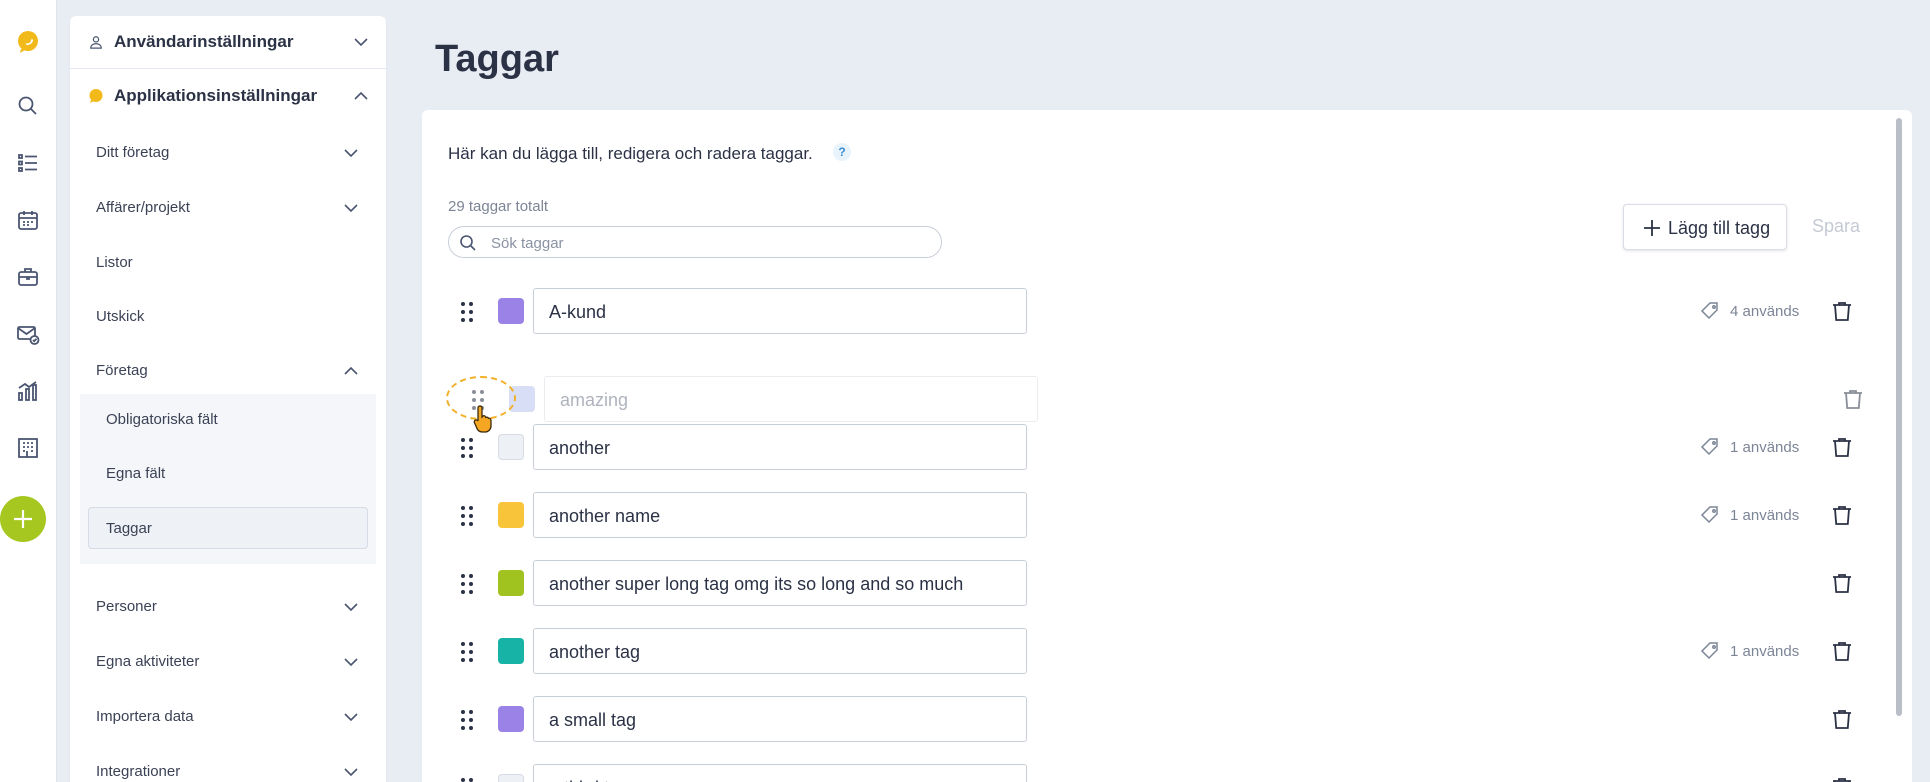  Describe the element at coordinates (1719, 228) in the screenshot. I see `add-tag-label: Lägg till tagg` at that location.